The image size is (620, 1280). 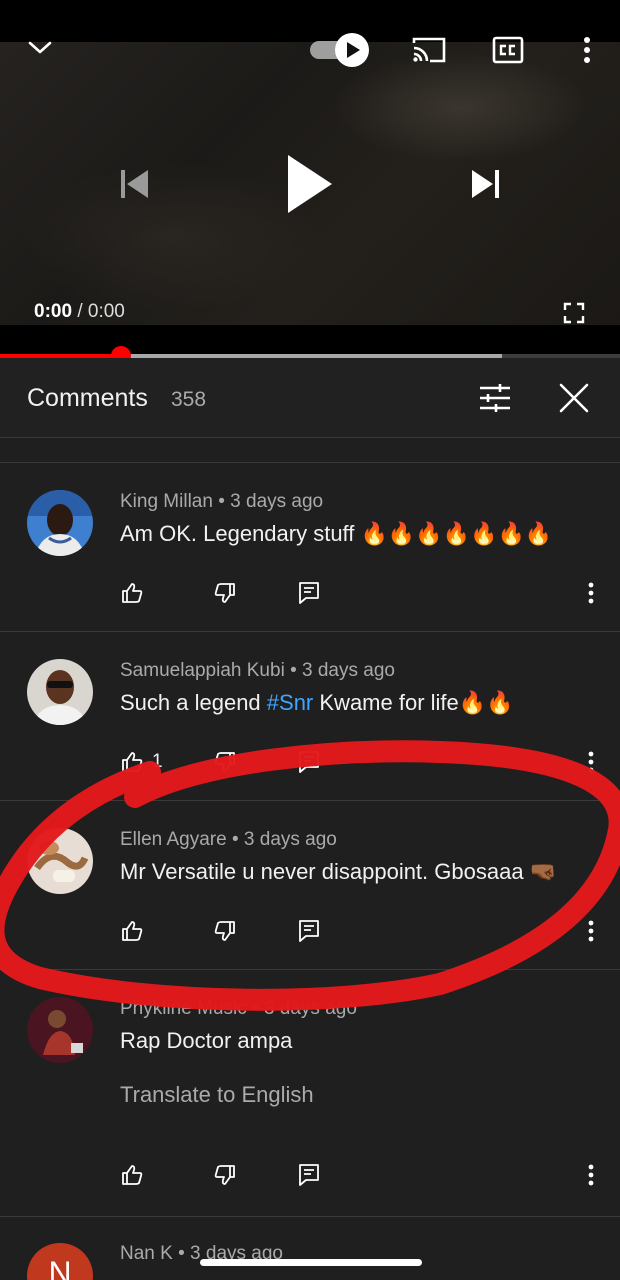 I want to click on play-button, so click(x=308, y=184).